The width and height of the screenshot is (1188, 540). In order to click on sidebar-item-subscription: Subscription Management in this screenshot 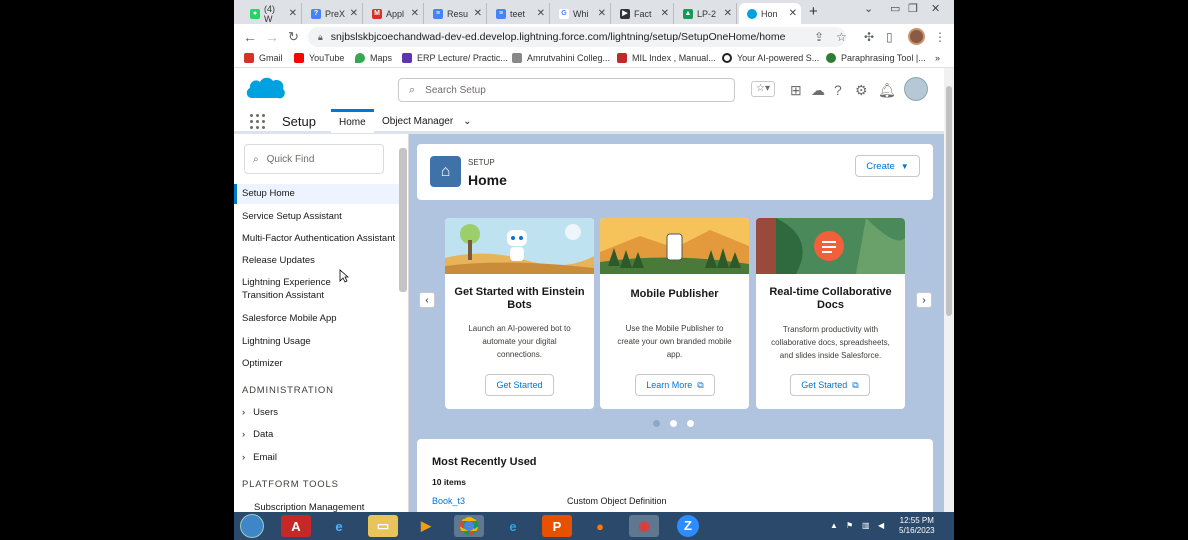, I will do `click(309, 507)`.